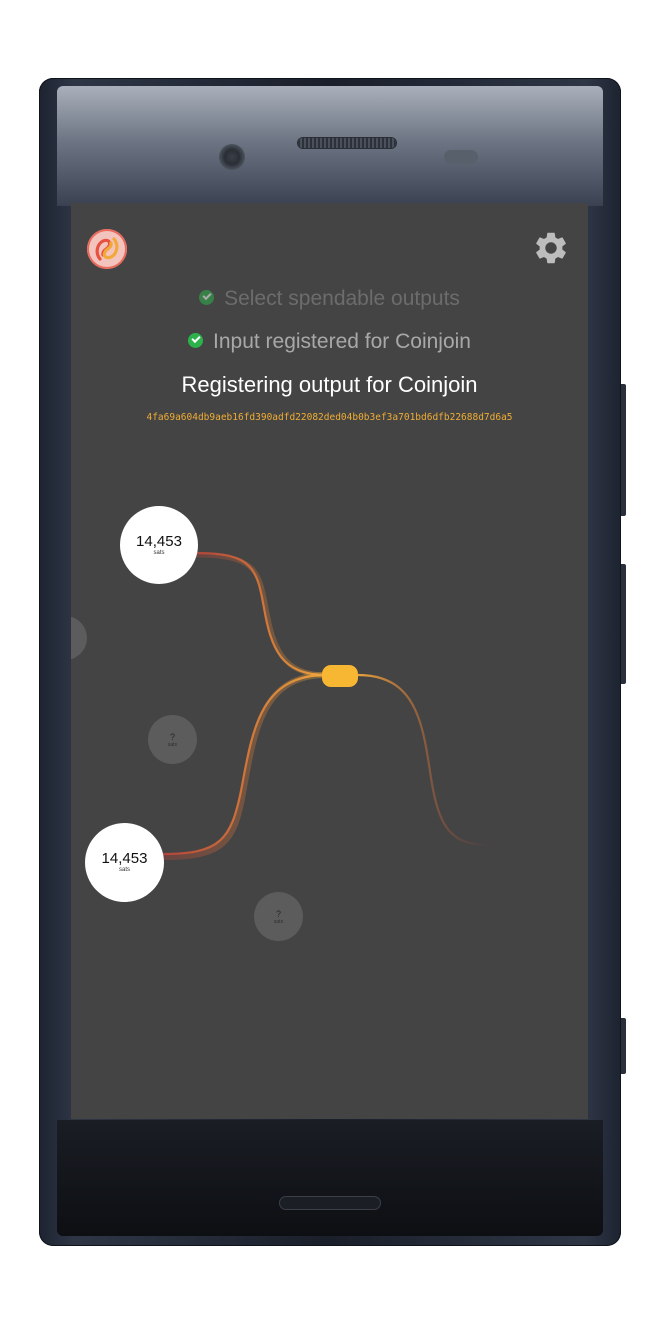 The height and width of the screenshot is (1322, 654). I want to click on camera-button, so click(623, 1046).